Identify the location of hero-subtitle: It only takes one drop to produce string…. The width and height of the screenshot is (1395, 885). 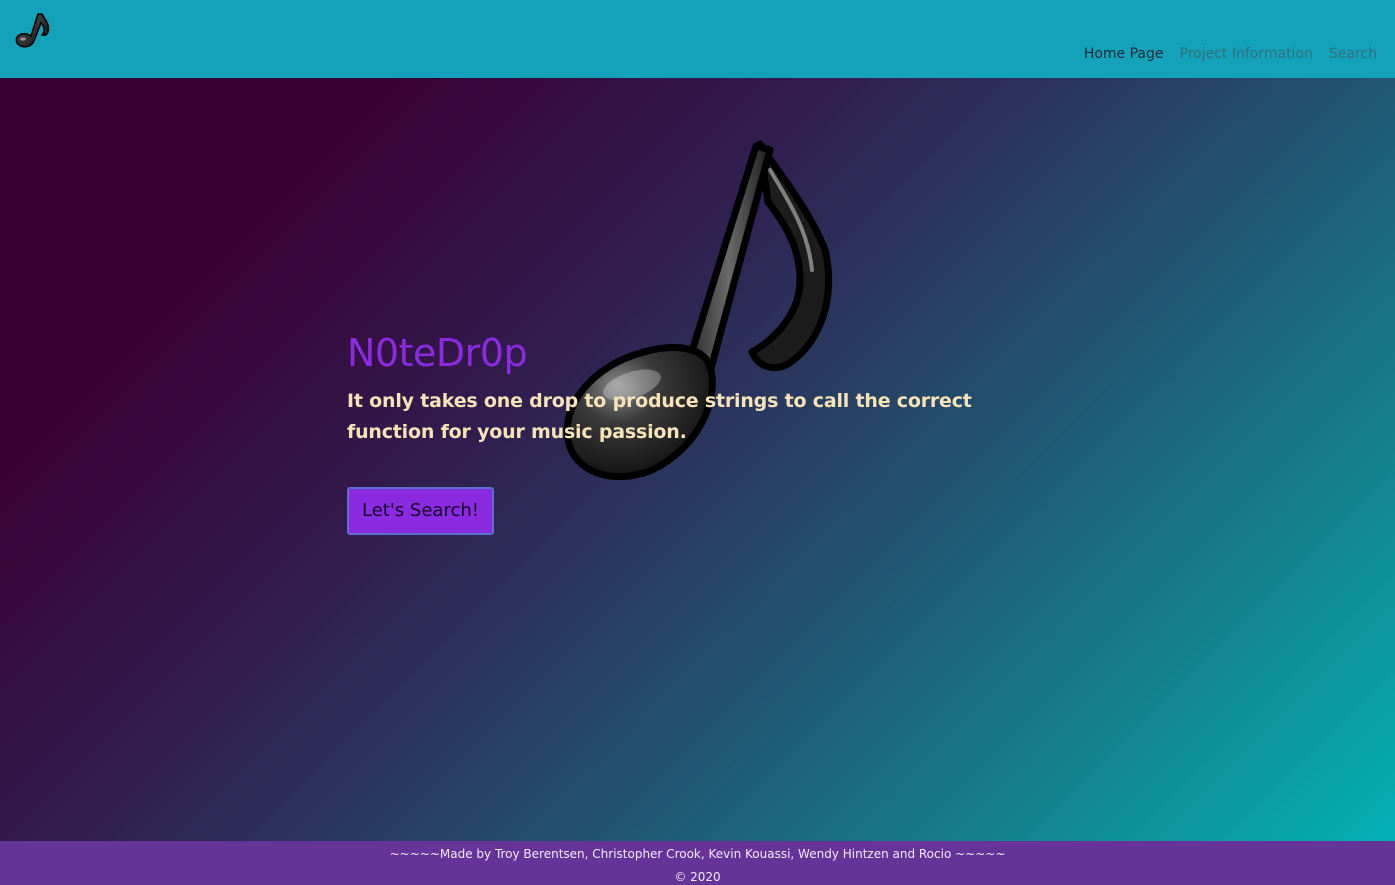
(659, 416).